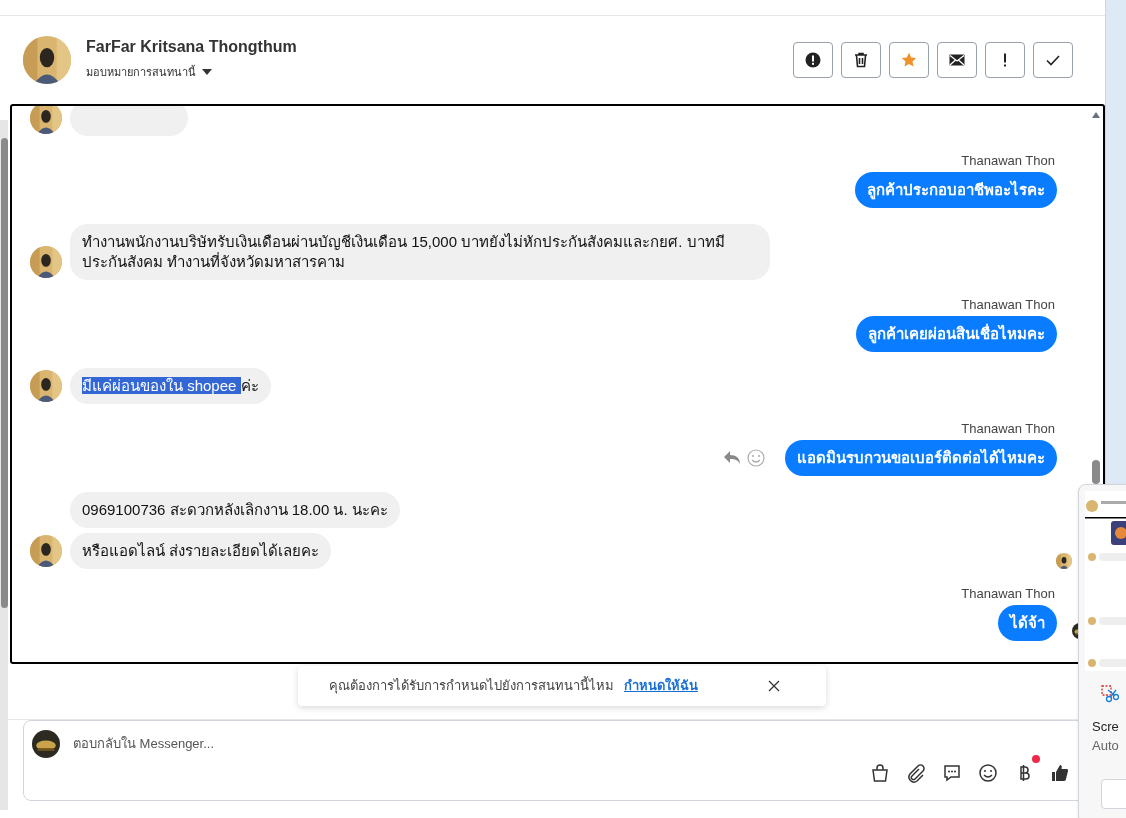 This screenshot has height=818, width=1126. I want to click on message-bubble: ทำงานพนักงานบริษัทรับเงินเดือนผ่านบัญชีเงินเดือน 15,000 บาทยังไม่หักประกันสังคมและกยศ. บาทมี ประกันสังคม ทำงานที่จังหวัดมหาสารคาม, so click(420, 252).